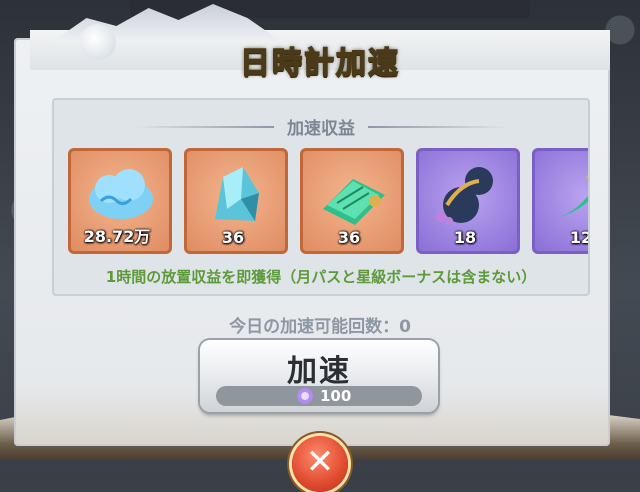 This screenshot has height=492, width=640. Describe the element at coordinates (305, 396) in the screenshot. I see `purple-gem-icon` at that location.